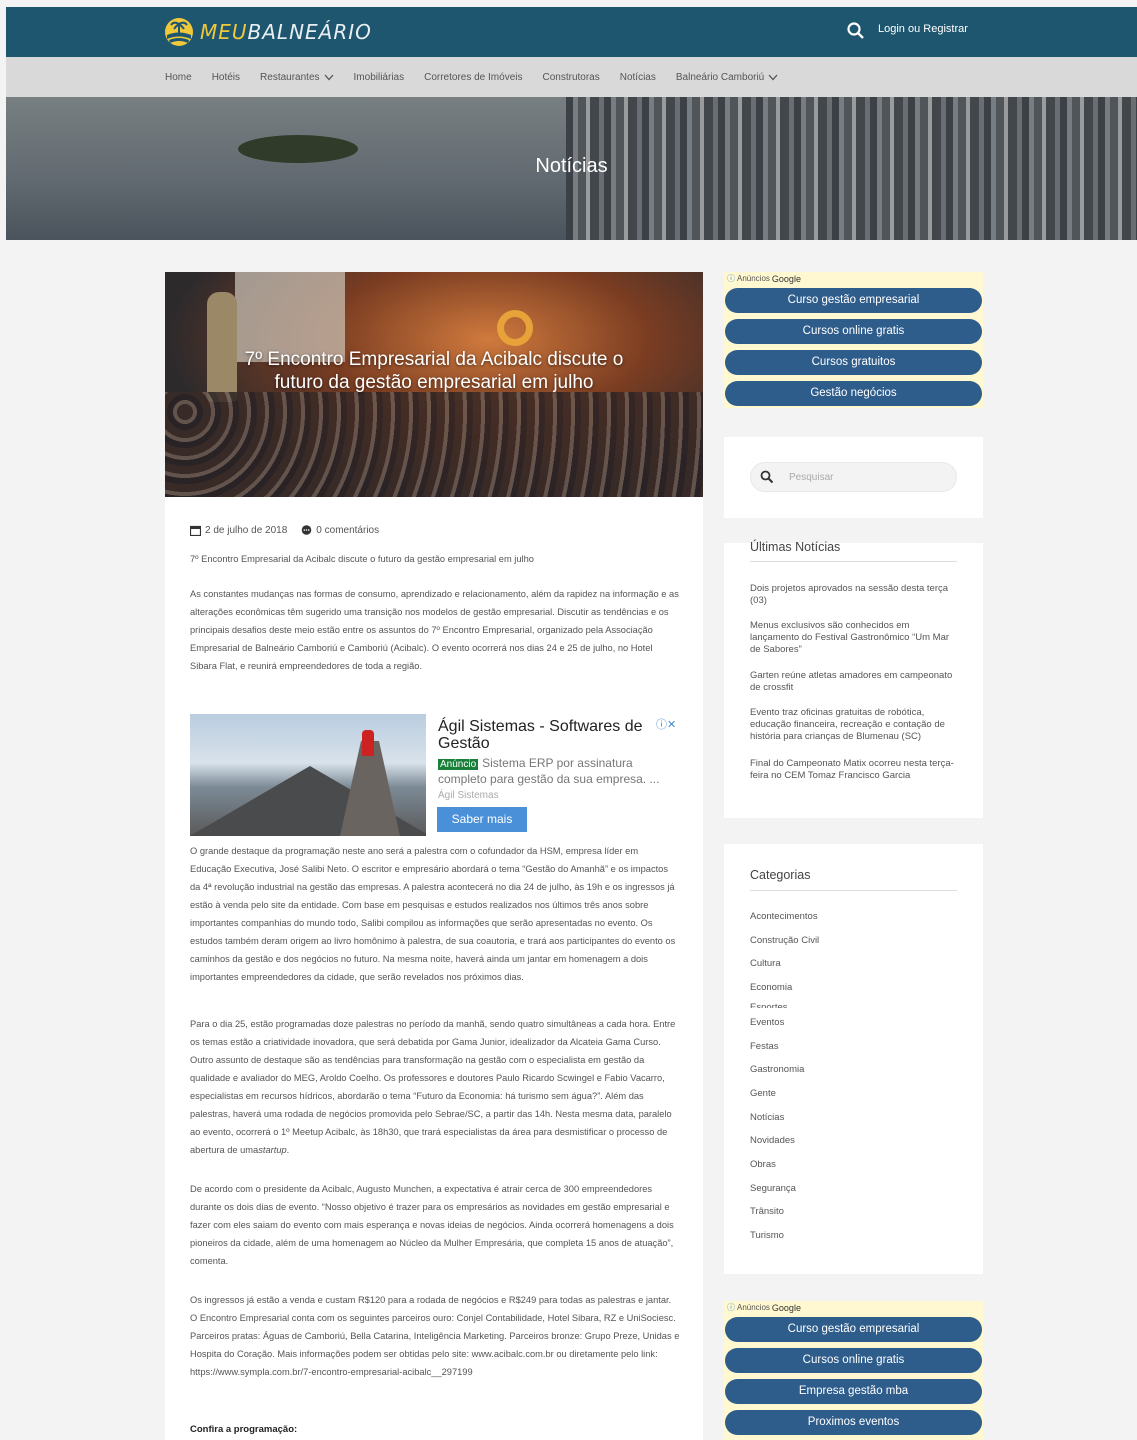 The image size is (1137, 1440). I want to click on category-item: Acontecimentos, so click(784, 916).